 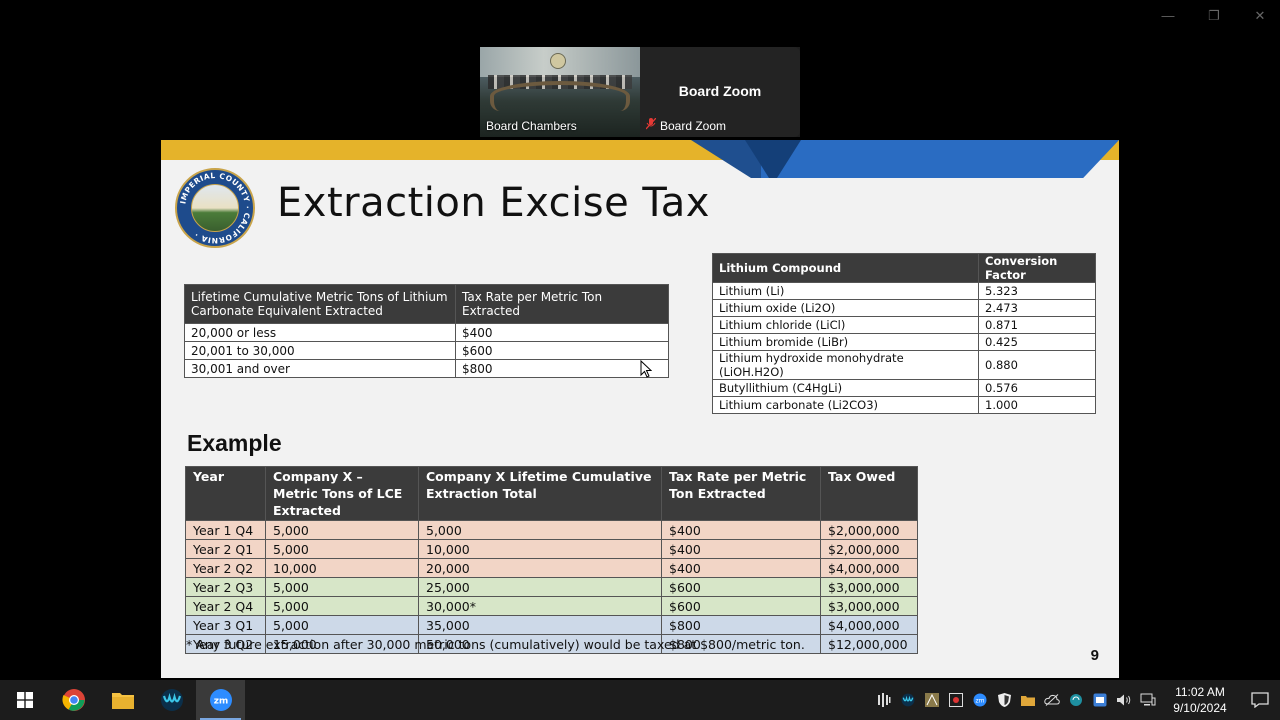 I want to click on table-row: 20,000 or less $400, so click(x=426, y=332).